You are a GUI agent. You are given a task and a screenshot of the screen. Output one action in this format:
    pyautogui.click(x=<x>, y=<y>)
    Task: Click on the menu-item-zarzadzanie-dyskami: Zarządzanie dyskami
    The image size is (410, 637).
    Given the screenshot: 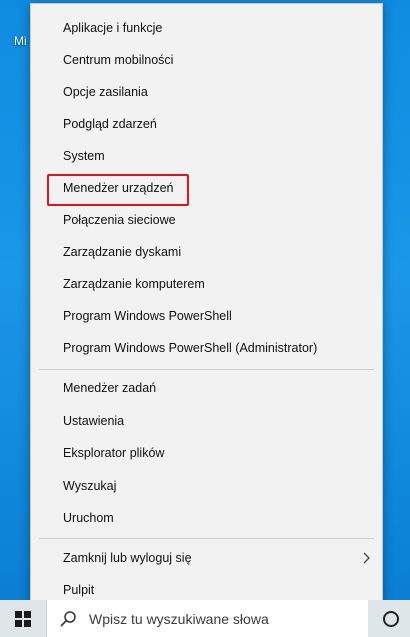 What is the action you would take?
    pyautogui.click(x=206, y=252)
    